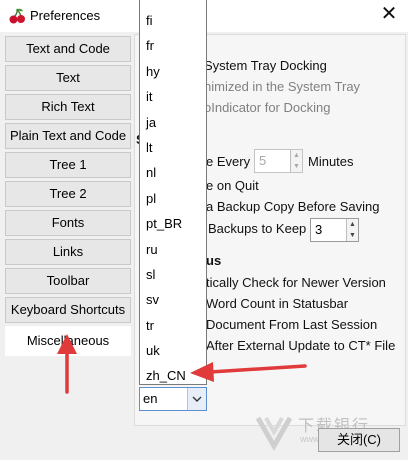  I want to click on annotation-arrow-left, so click(248, 372).